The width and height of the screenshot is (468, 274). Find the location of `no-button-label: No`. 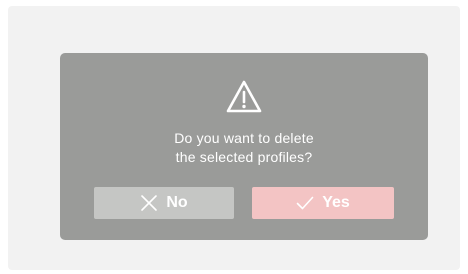

no-button-label: No is located at coordinates (177, 202).